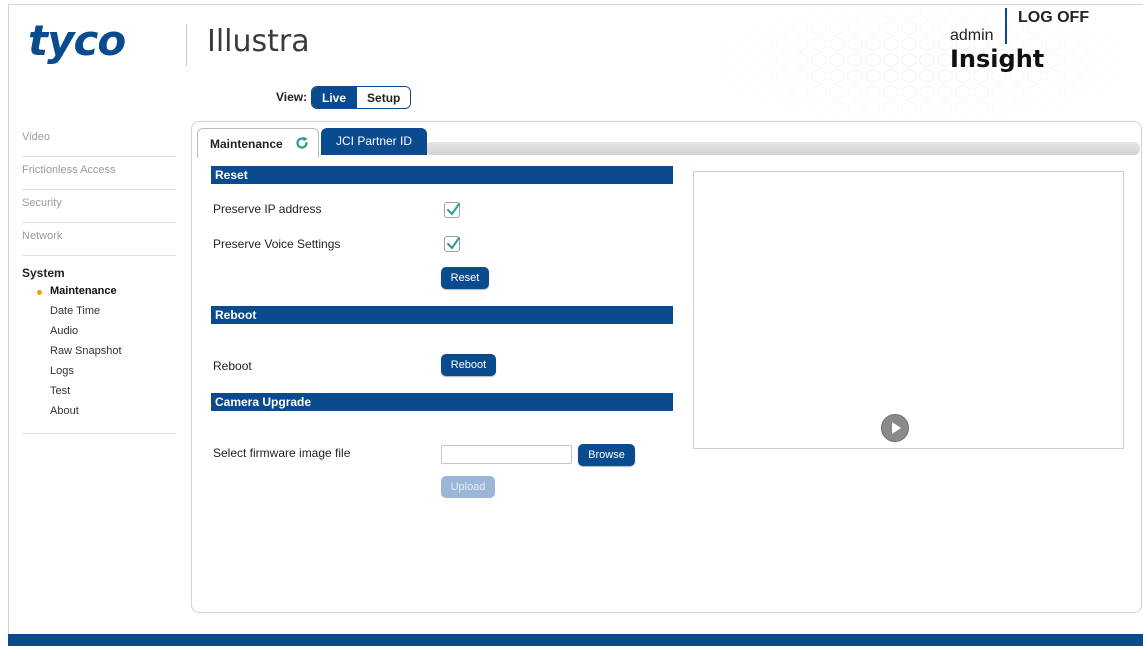 This screenshot has width=1143, height=646. What do you see at coordinates (99, 395) in the screenshot?
I see `sidebar-subitem-test: Test` at bounding box center [99, 395].